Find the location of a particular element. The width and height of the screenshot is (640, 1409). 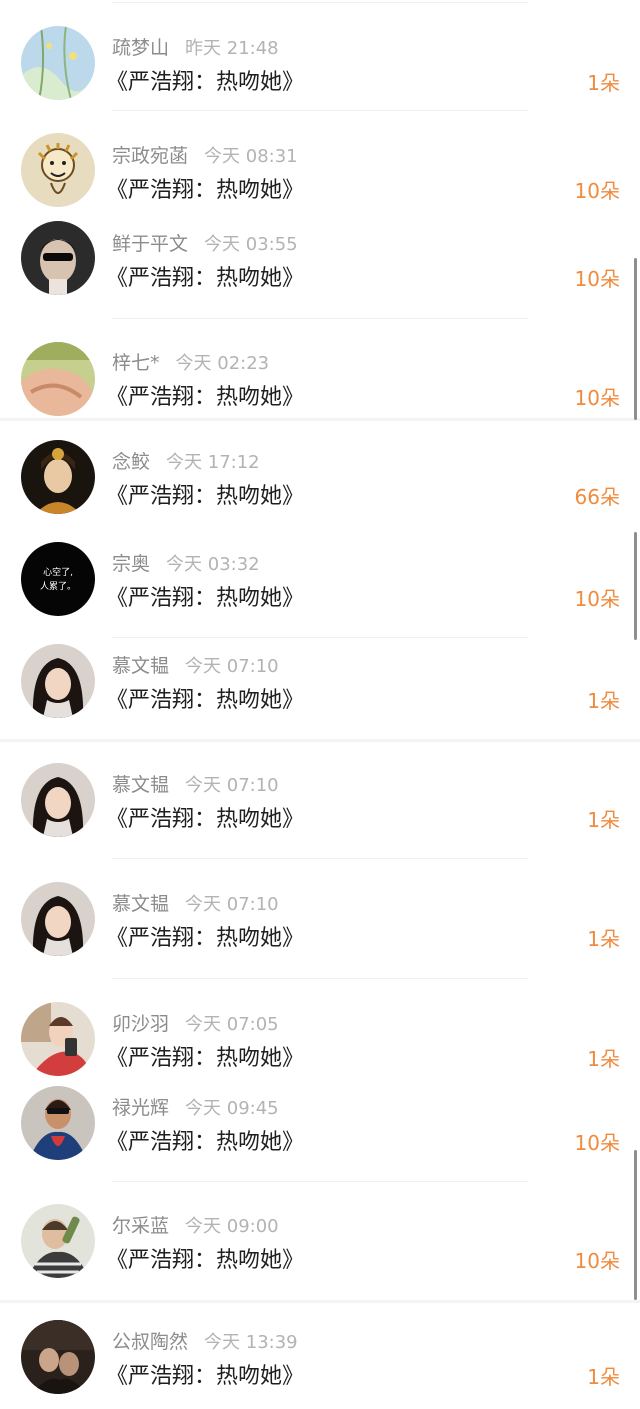

list-item: 禄光辉 今天 09:45 《严浩翔：热吻她》 10朵 is located at coordinates (320, 1121).